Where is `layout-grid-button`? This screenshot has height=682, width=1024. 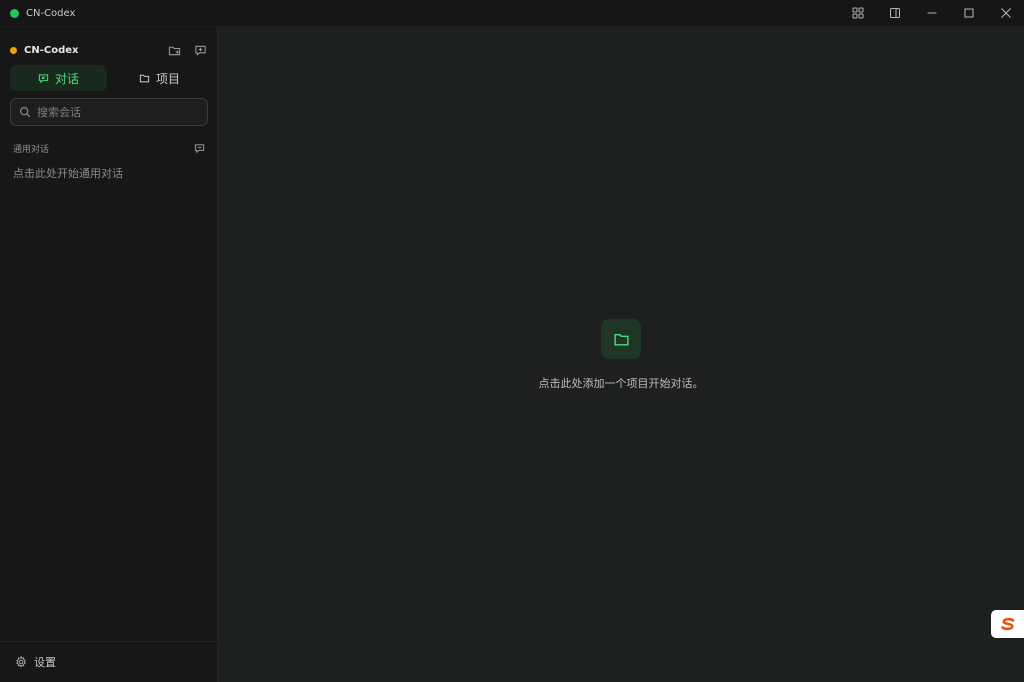
layout-grid-button is located at coordinates (857, 13).